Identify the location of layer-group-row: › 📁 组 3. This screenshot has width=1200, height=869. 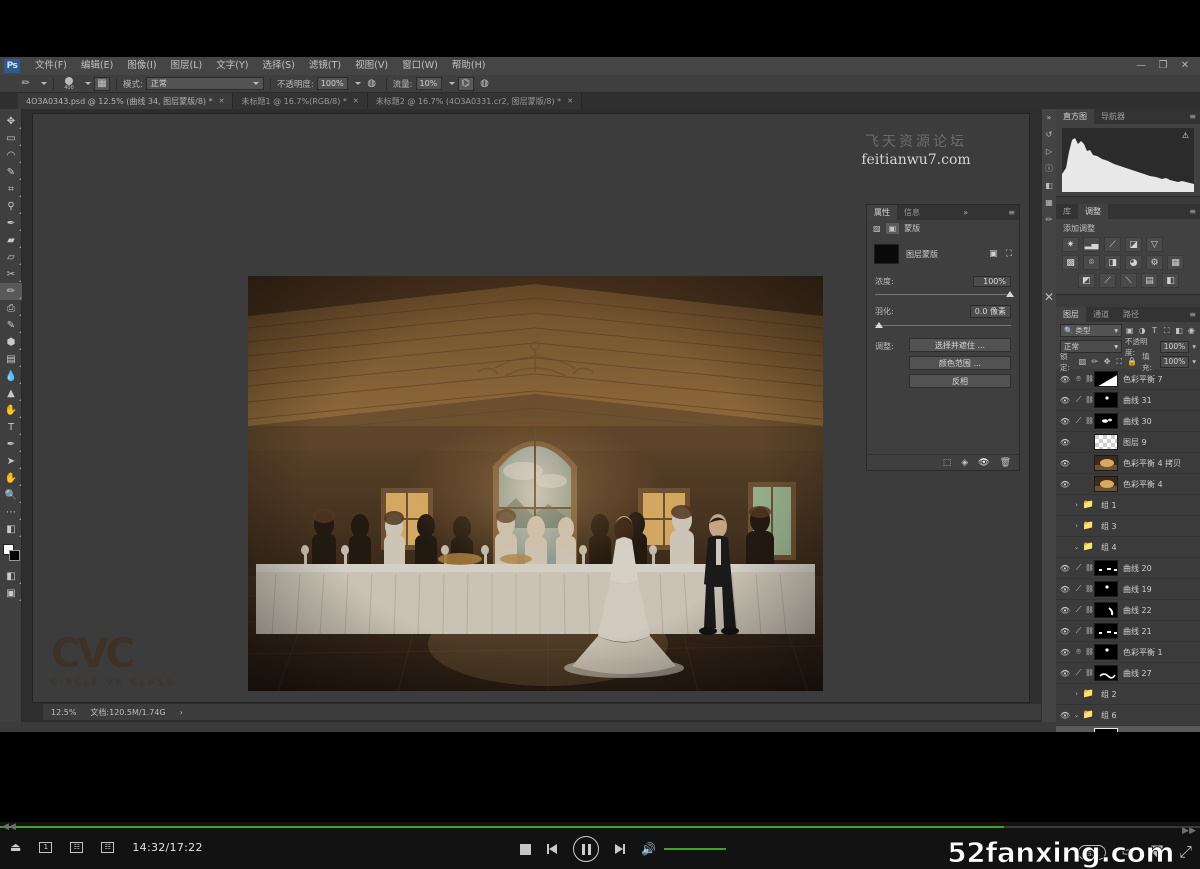
(1128, 526).